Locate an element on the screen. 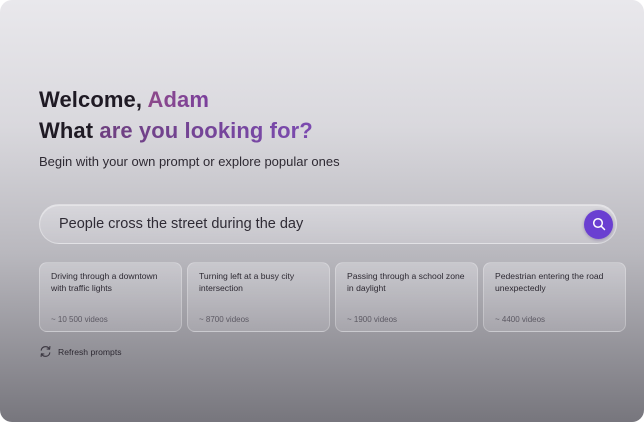  question-line: What are you looking for? is located at coordinates (176, 130).